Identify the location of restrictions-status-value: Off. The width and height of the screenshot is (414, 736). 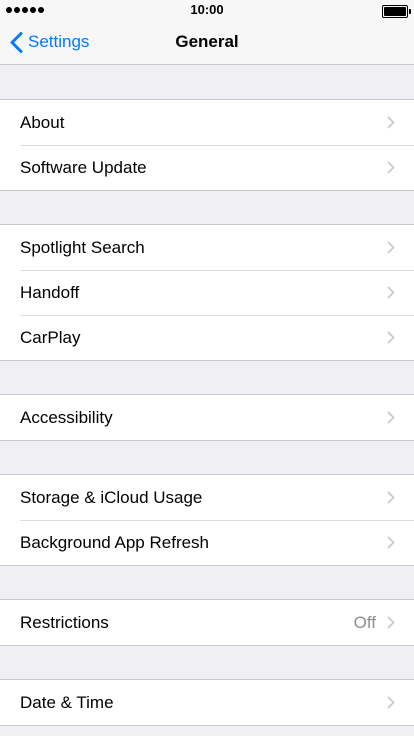
(364, 622).